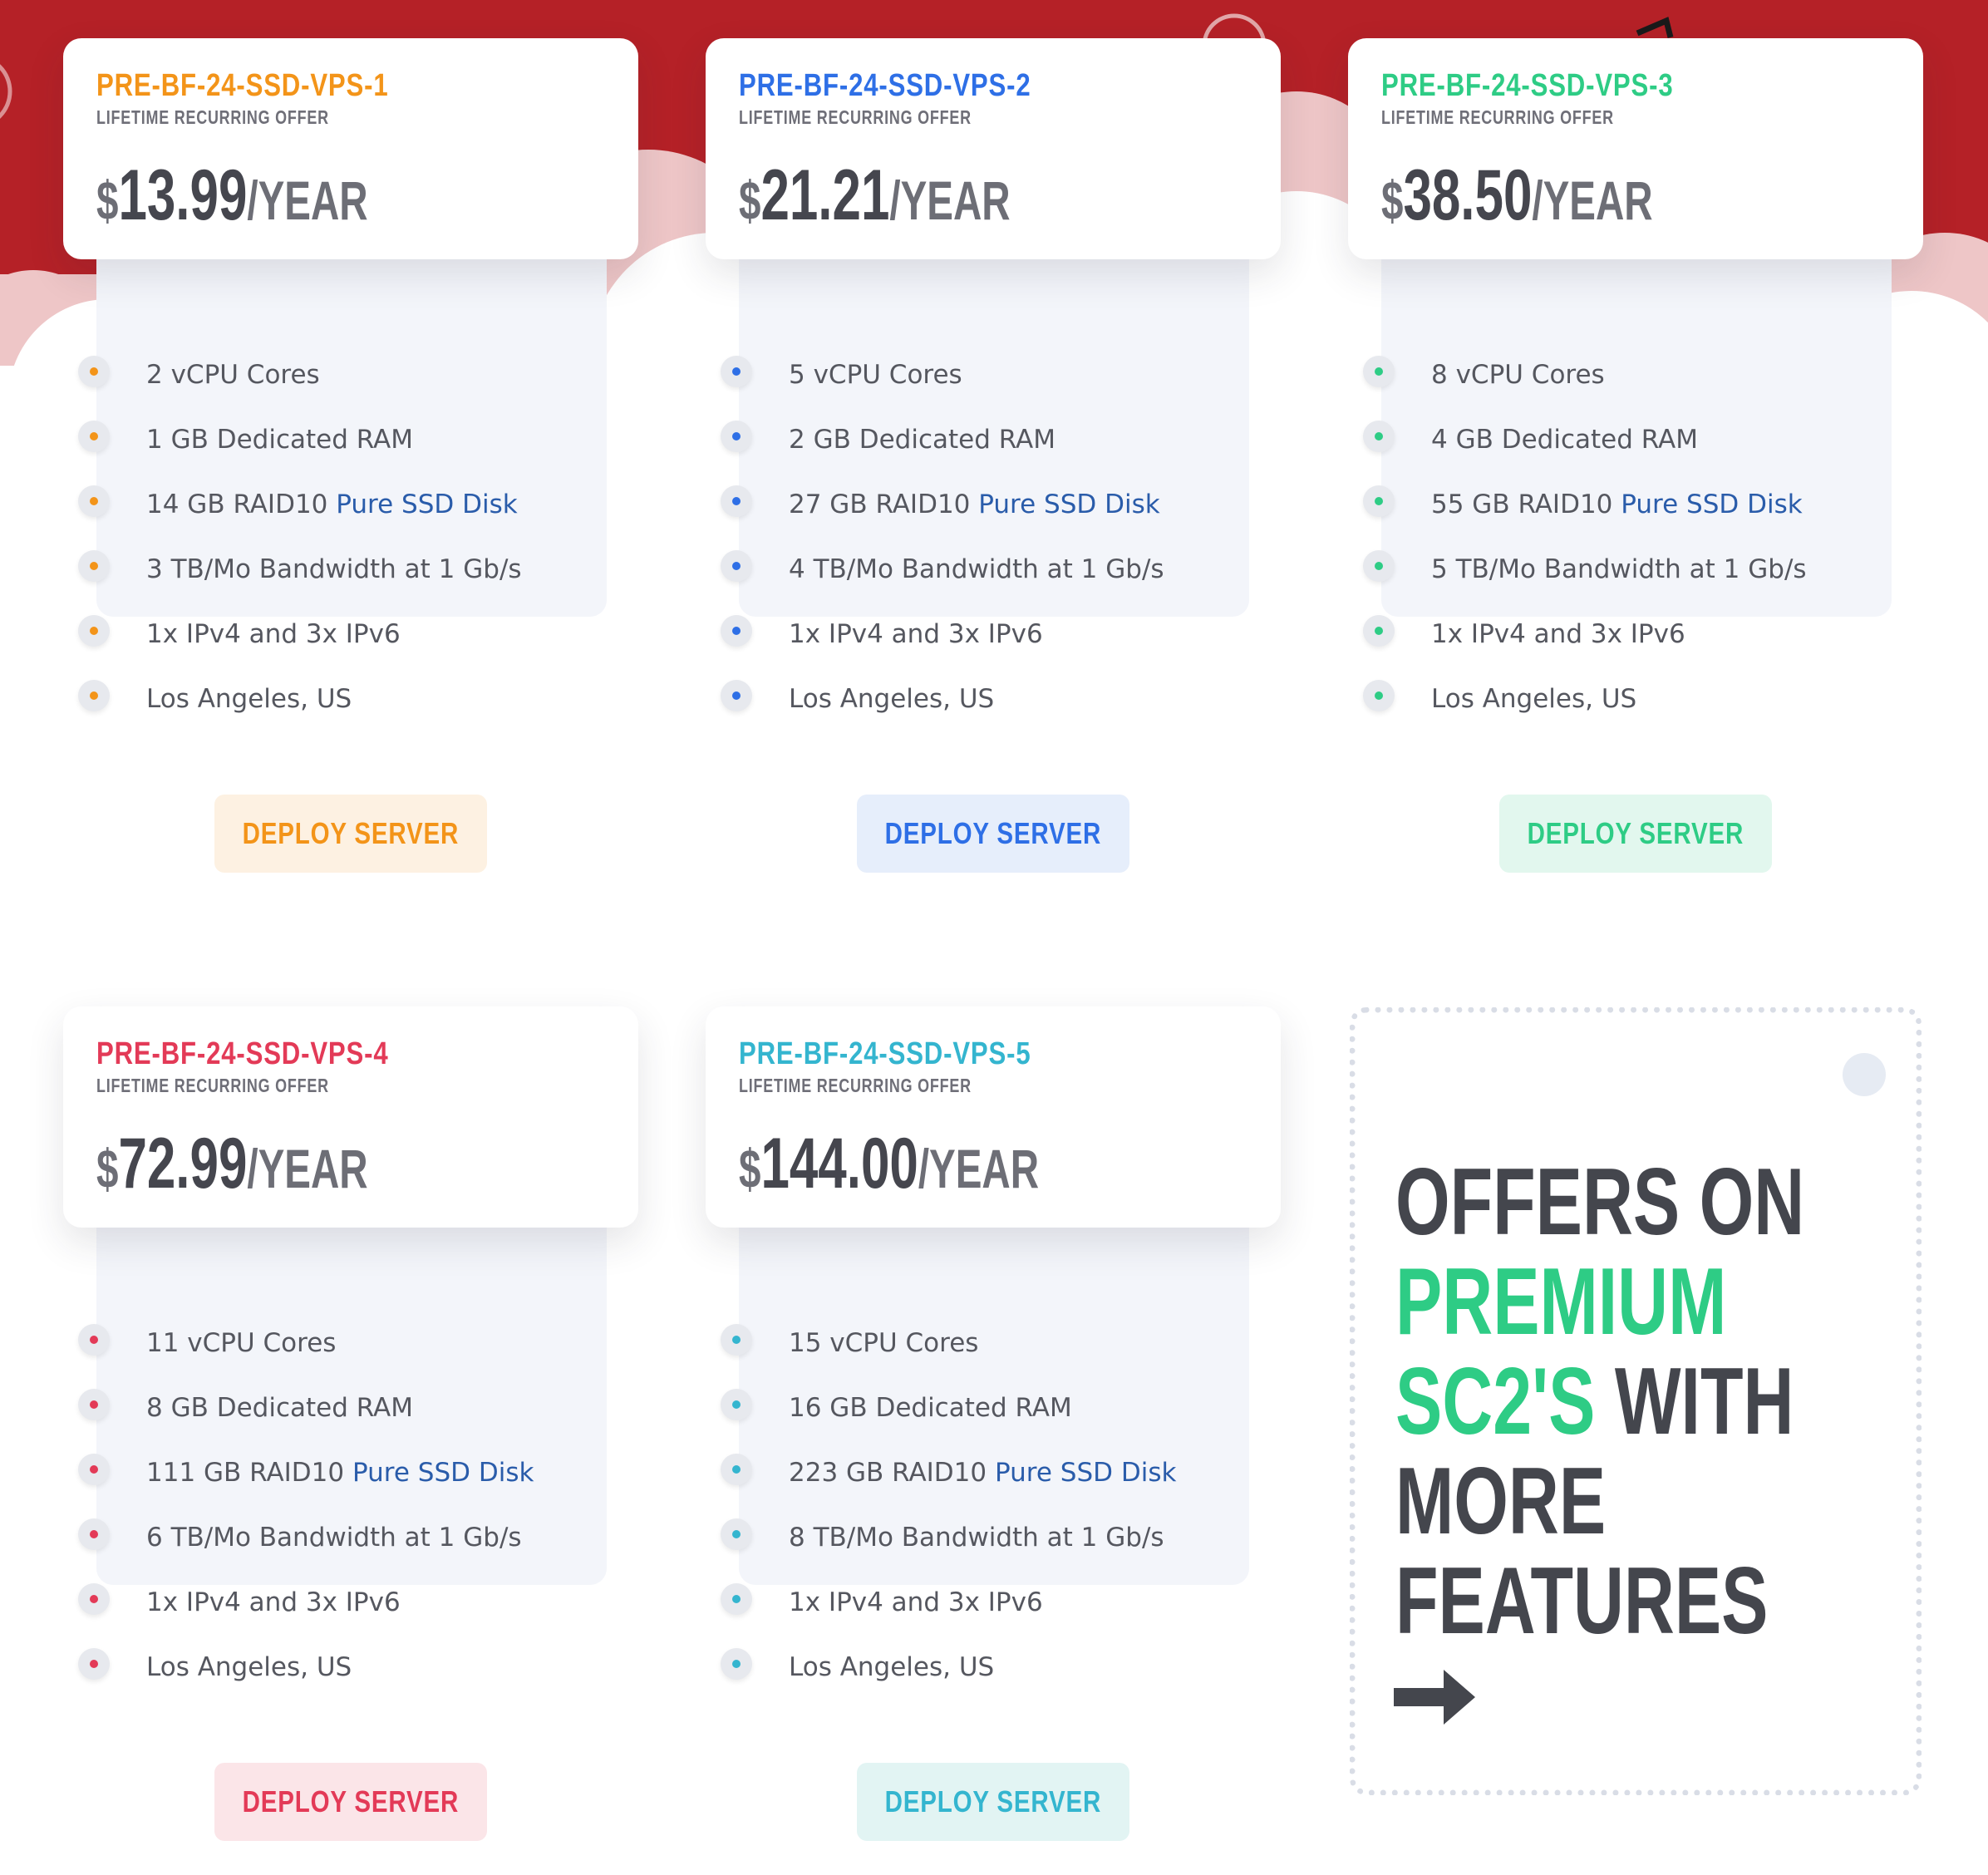  What do you see at coordinates (1522, 504) in the screenshot?
I see `disk-size: 55 GB RAID10` at bounding box center [1522, 504].